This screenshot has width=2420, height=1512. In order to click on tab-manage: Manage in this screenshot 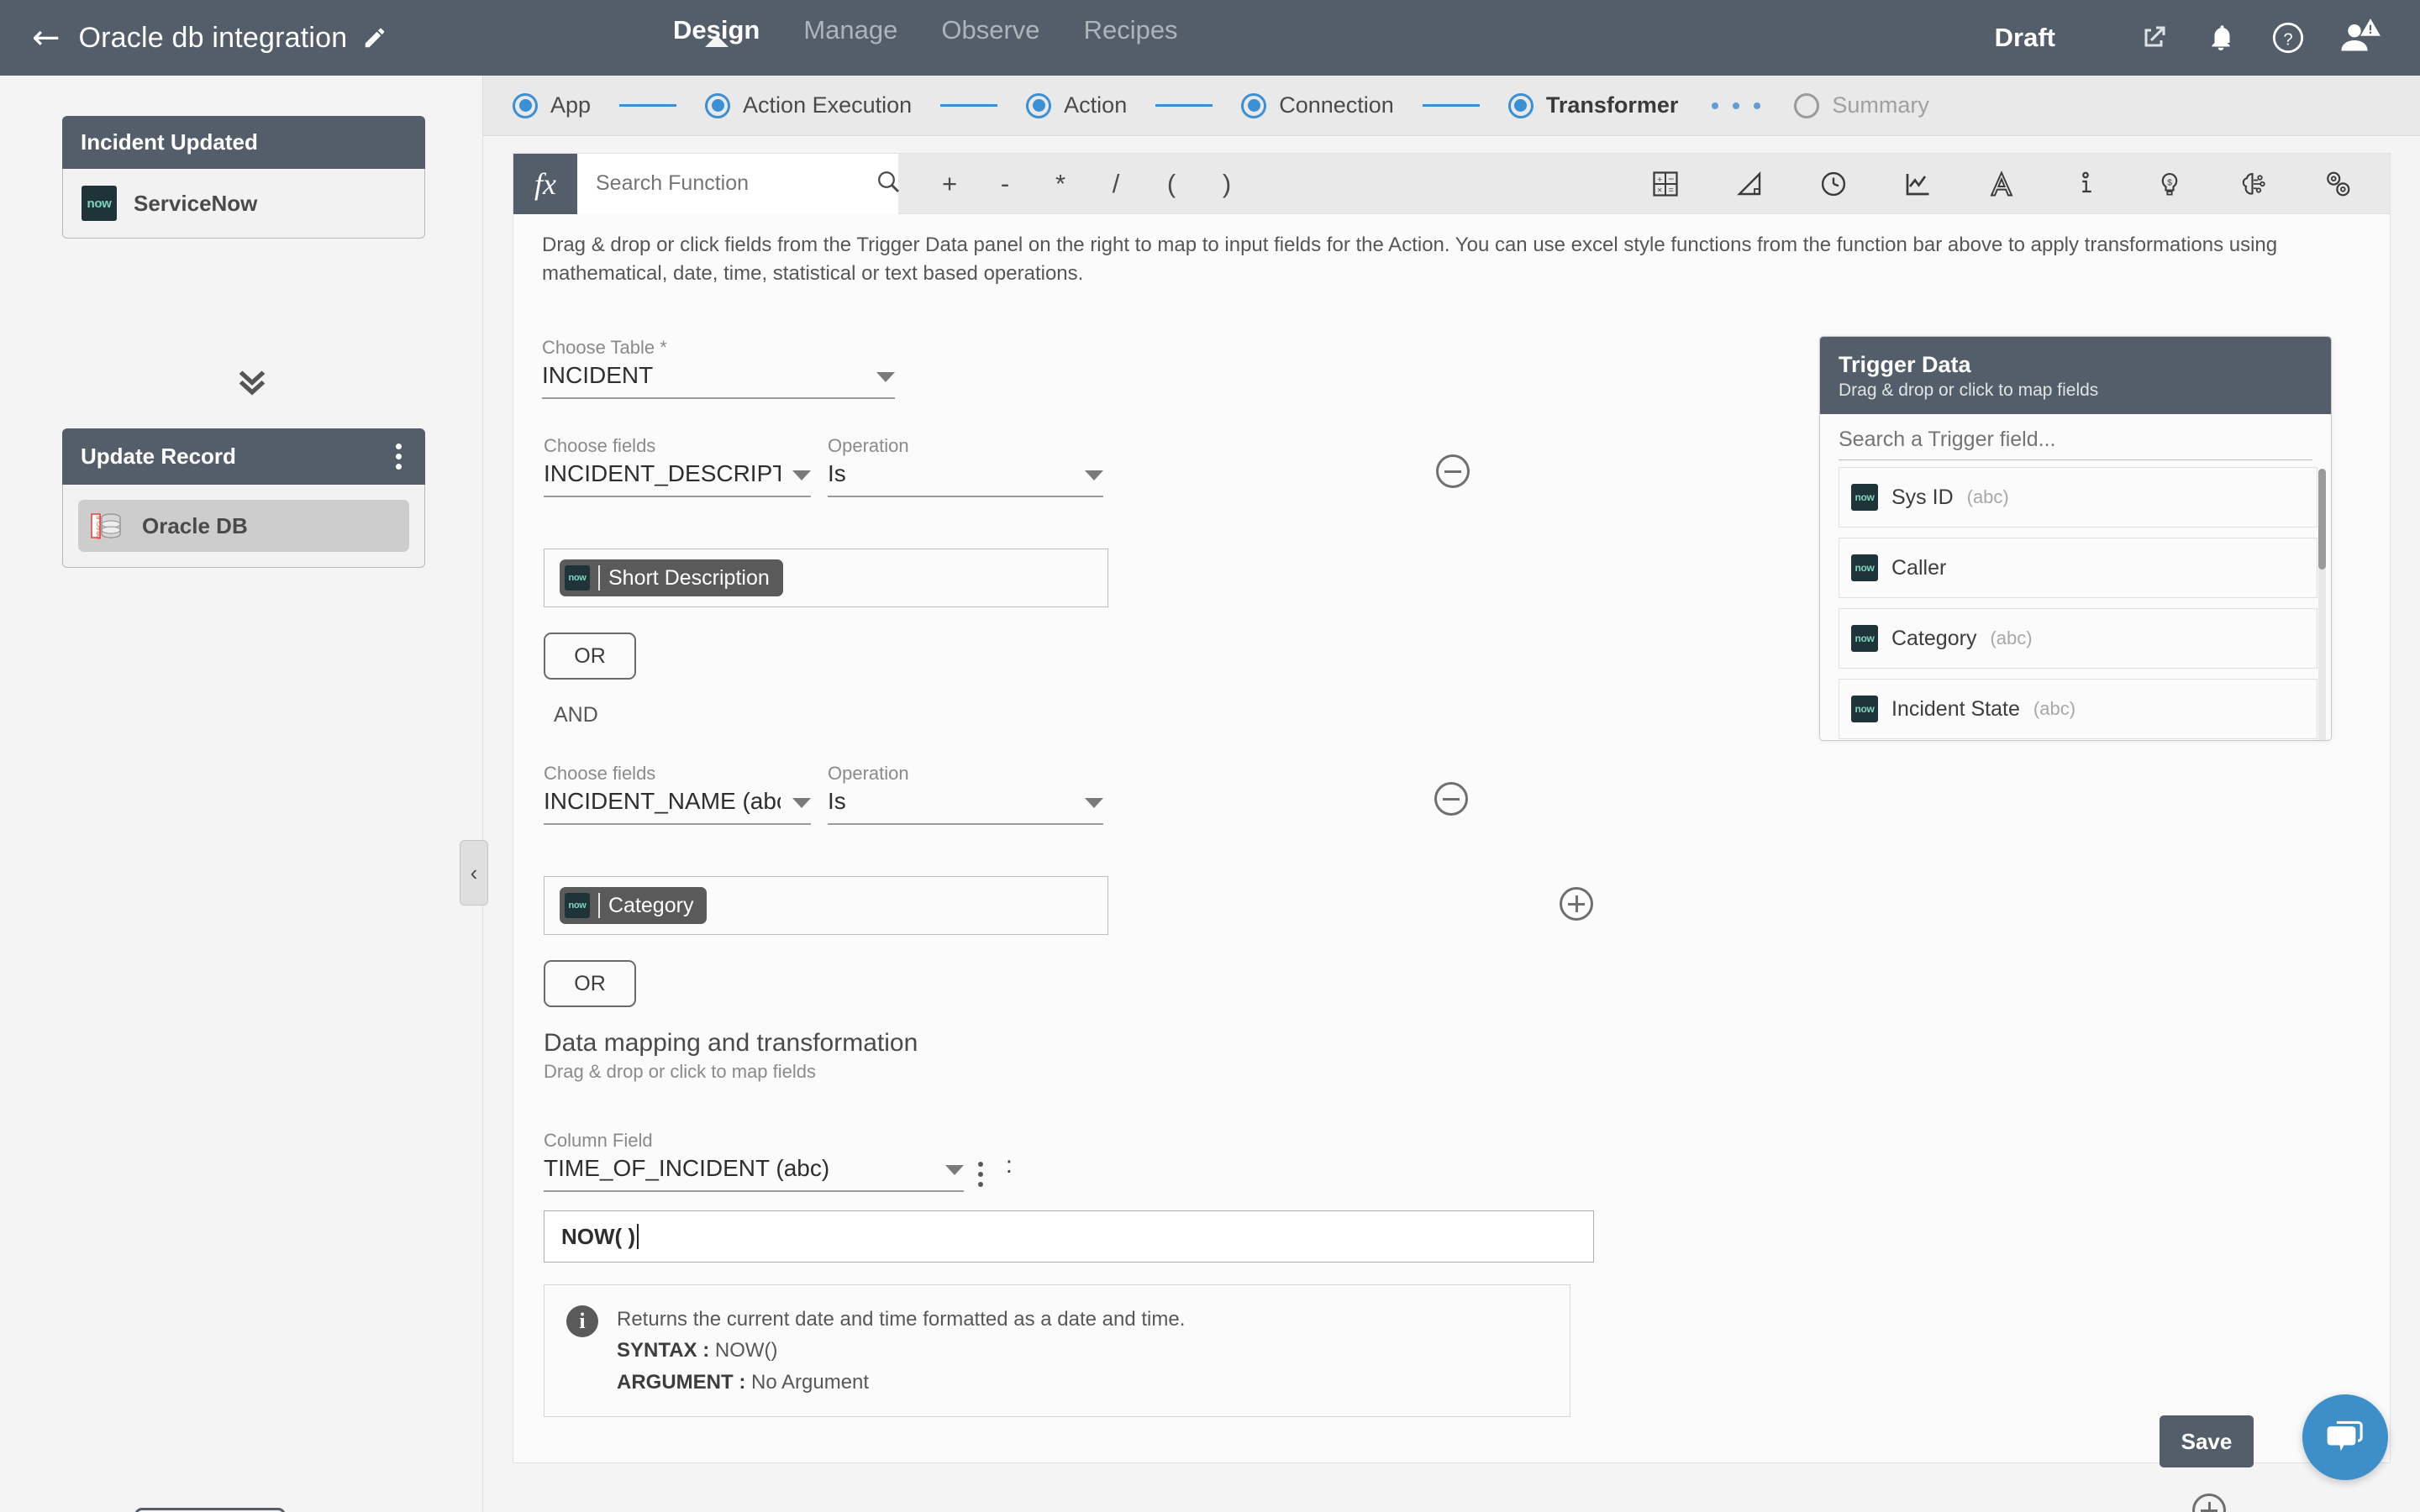, I will do `click(850, 22)`.